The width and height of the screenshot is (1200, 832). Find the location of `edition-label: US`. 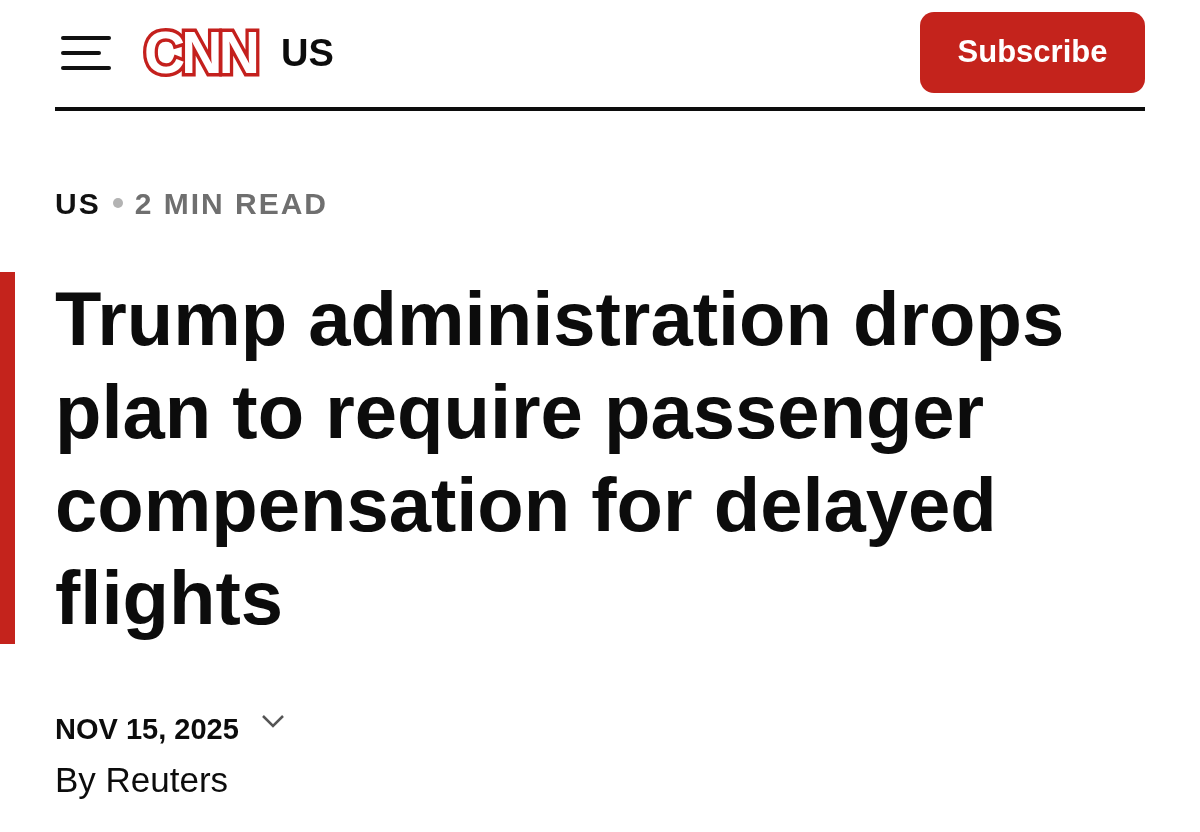

edition-label: US is located at coordinates (307, 52).